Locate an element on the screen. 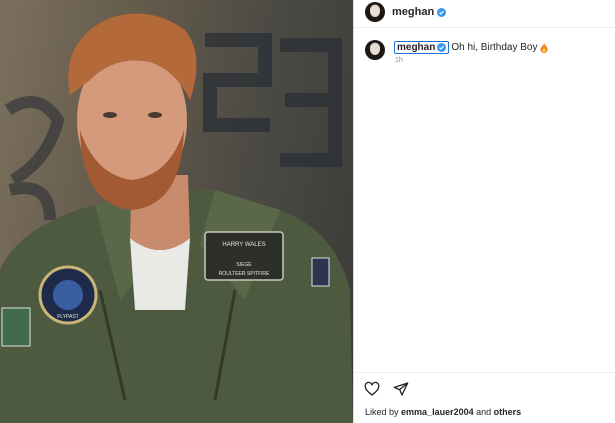 The height and width of the screenshot is (423, 615). paper-plane-icon is located at coordinates (401, 389).